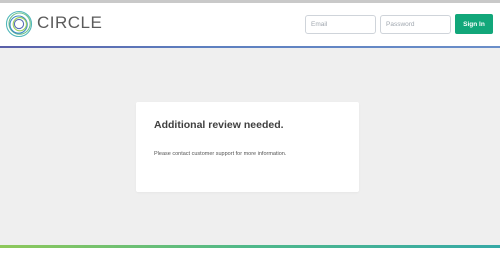 Image resolution: width=500 pixels, height=258 pixels. What do you see at coordinates (415, 24) in the screenshot?
I see `password-input` at bounding box center [415, 24].